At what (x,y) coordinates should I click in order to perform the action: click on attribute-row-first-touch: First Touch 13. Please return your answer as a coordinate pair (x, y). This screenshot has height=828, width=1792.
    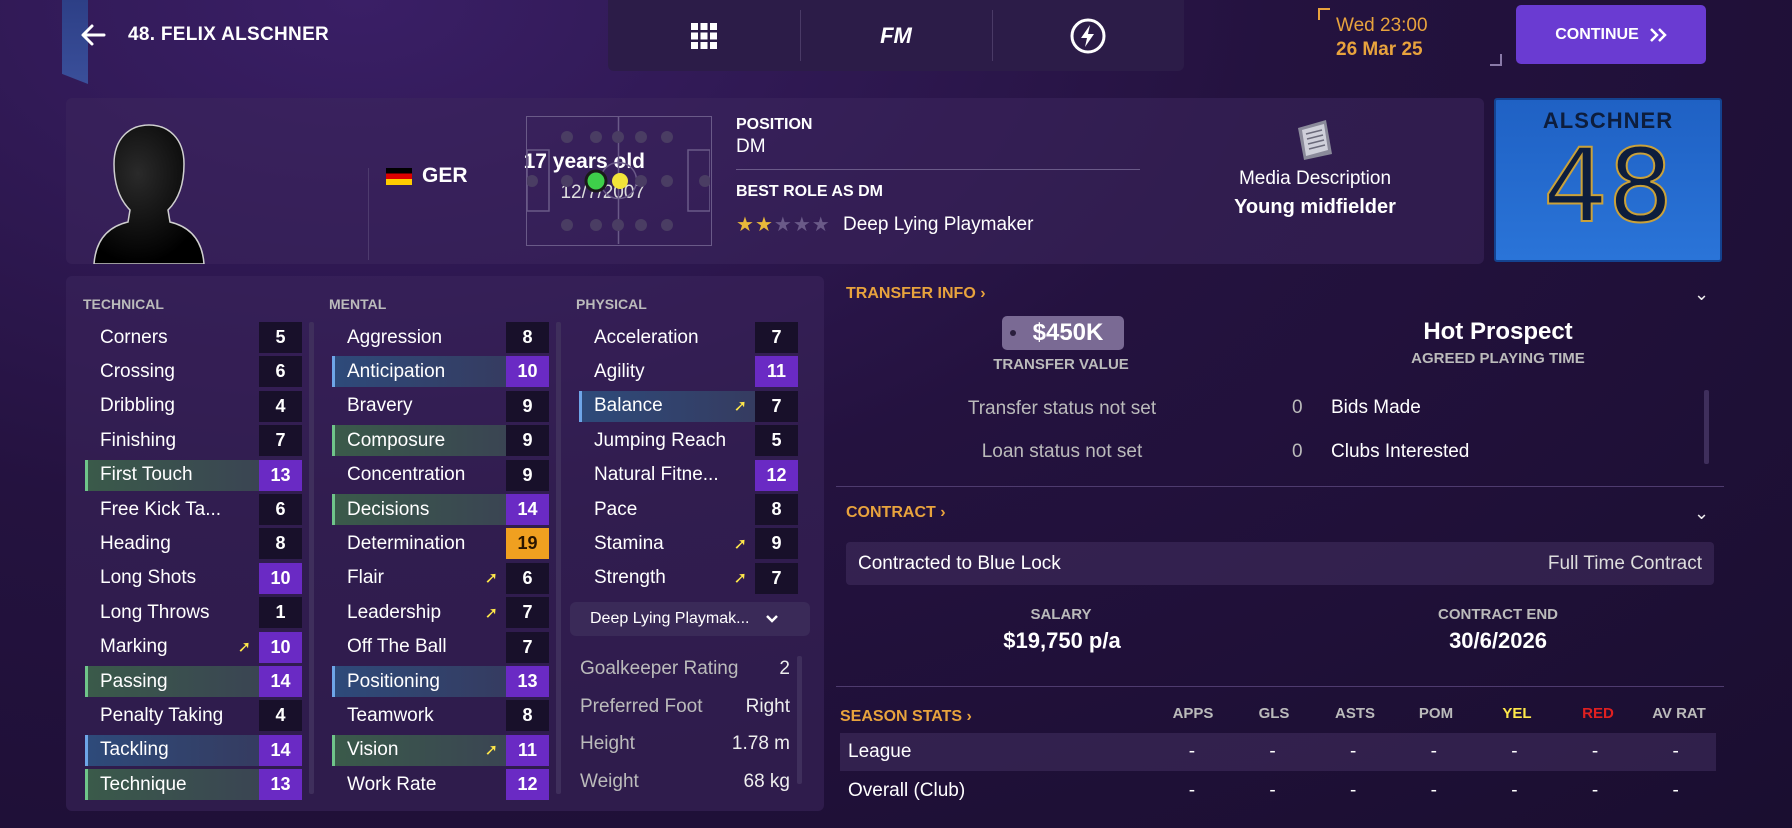
    Looking at the image, I should click on (193, 475).